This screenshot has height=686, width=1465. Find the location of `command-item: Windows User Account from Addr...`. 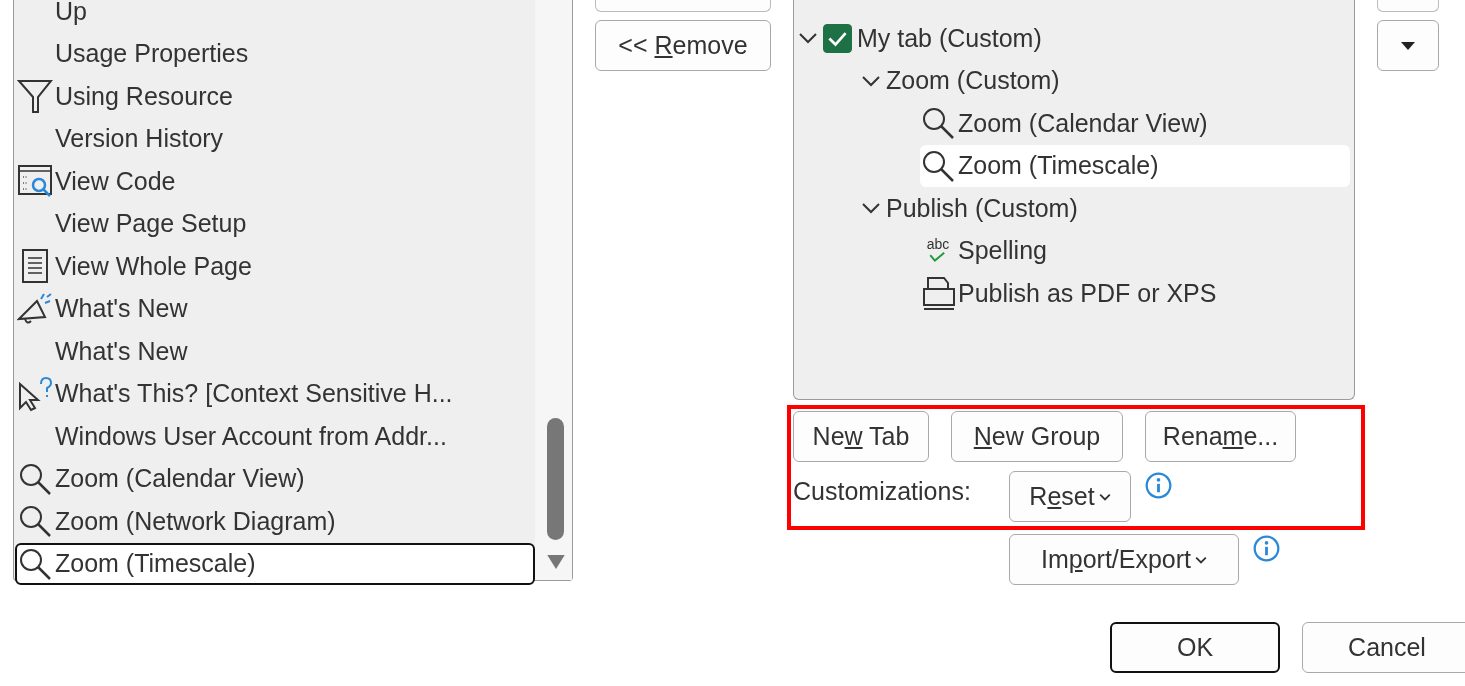

command-item: Windows User Account from Addr... is located at coordinates (275, 436).